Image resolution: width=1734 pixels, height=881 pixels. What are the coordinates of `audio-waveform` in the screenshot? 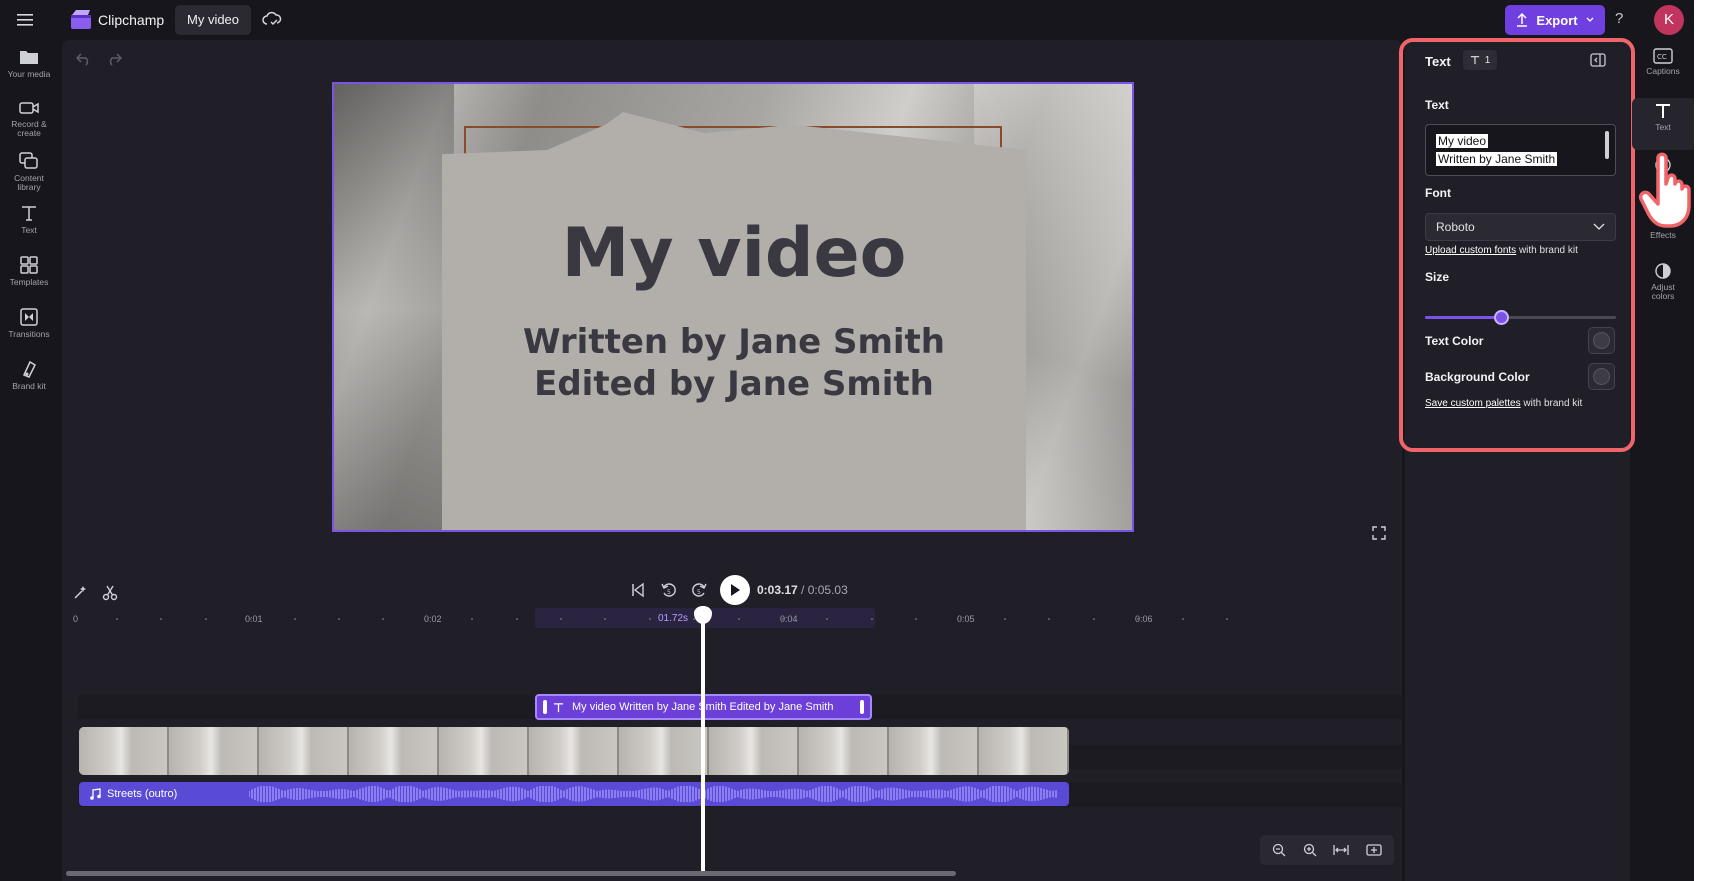 It's located at (653, 794).